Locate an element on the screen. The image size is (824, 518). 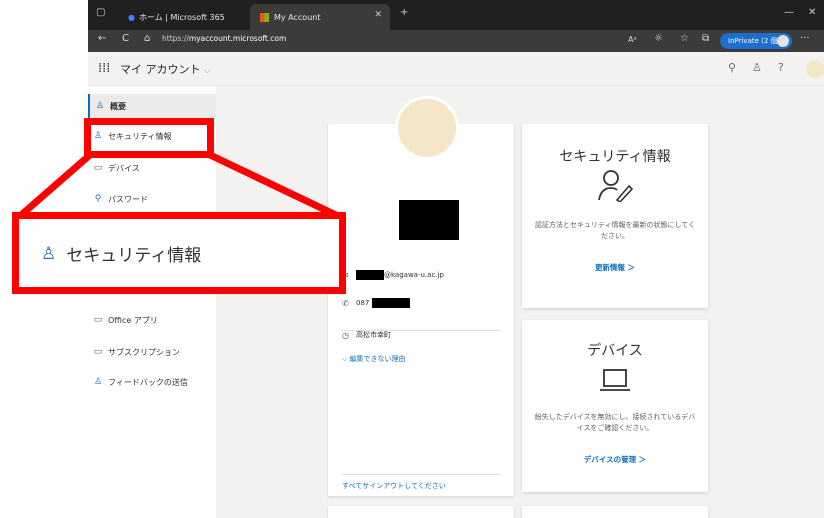
tab-my-account: My Account ✕ is located at coordinates (320, 17).